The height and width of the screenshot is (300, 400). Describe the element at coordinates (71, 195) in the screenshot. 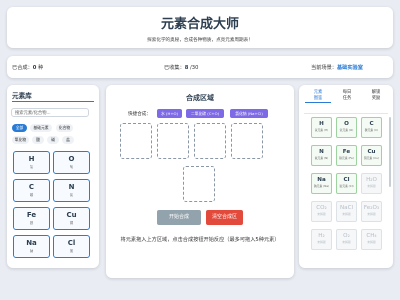

I see `element-name: 氮` at that location.